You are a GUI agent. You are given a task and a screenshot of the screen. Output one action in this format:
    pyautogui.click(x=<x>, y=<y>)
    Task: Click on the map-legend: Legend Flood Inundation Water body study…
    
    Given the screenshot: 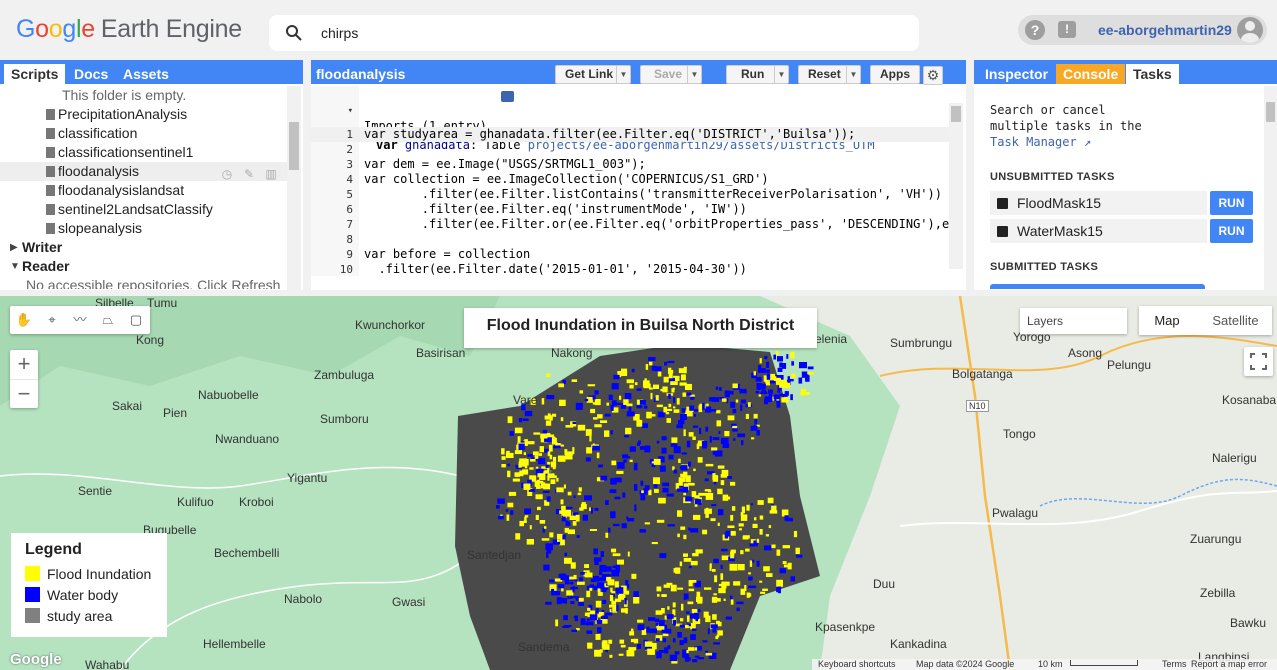 What is the action you would take?
    pyautogui.click(x=89, y=585)
    